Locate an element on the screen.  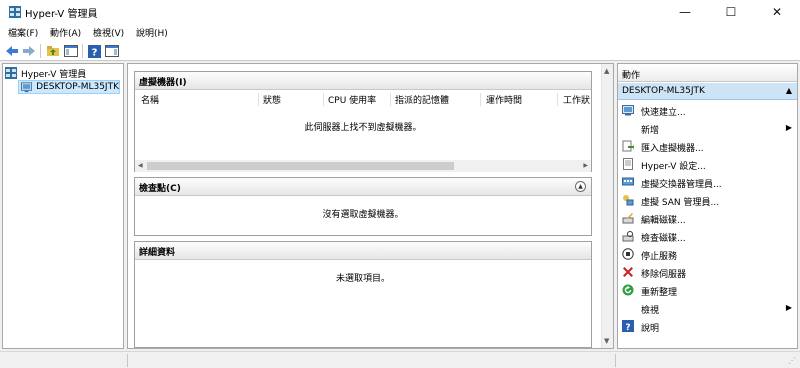
action-view: 檢視 ▶ is located at coordinates (707, 308).